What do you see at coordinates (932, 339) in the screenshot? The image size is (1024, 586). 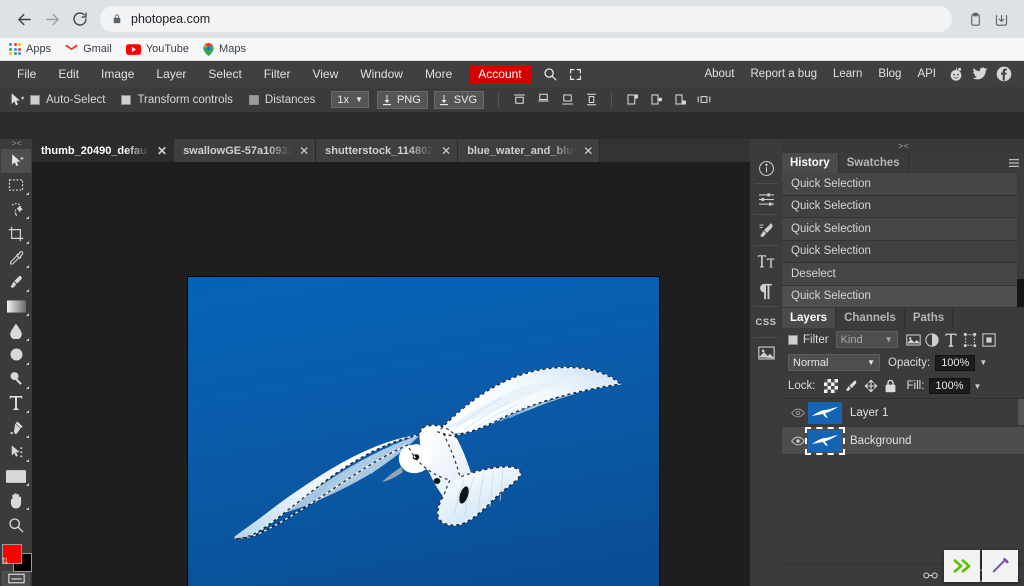 I see `filter-adjustment-icon` at bounding box center [932, 339].